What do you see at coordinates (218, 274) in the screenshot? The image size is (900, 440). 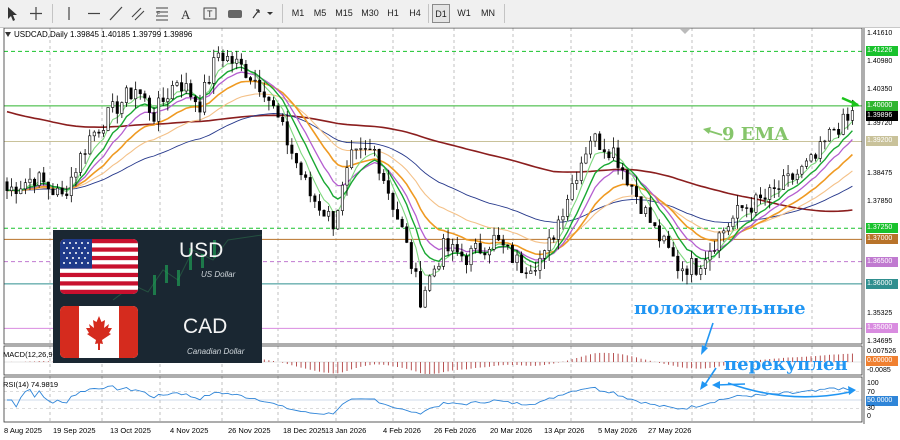 I see `usd-name: US Dollar` at bounding box center [218, 274].